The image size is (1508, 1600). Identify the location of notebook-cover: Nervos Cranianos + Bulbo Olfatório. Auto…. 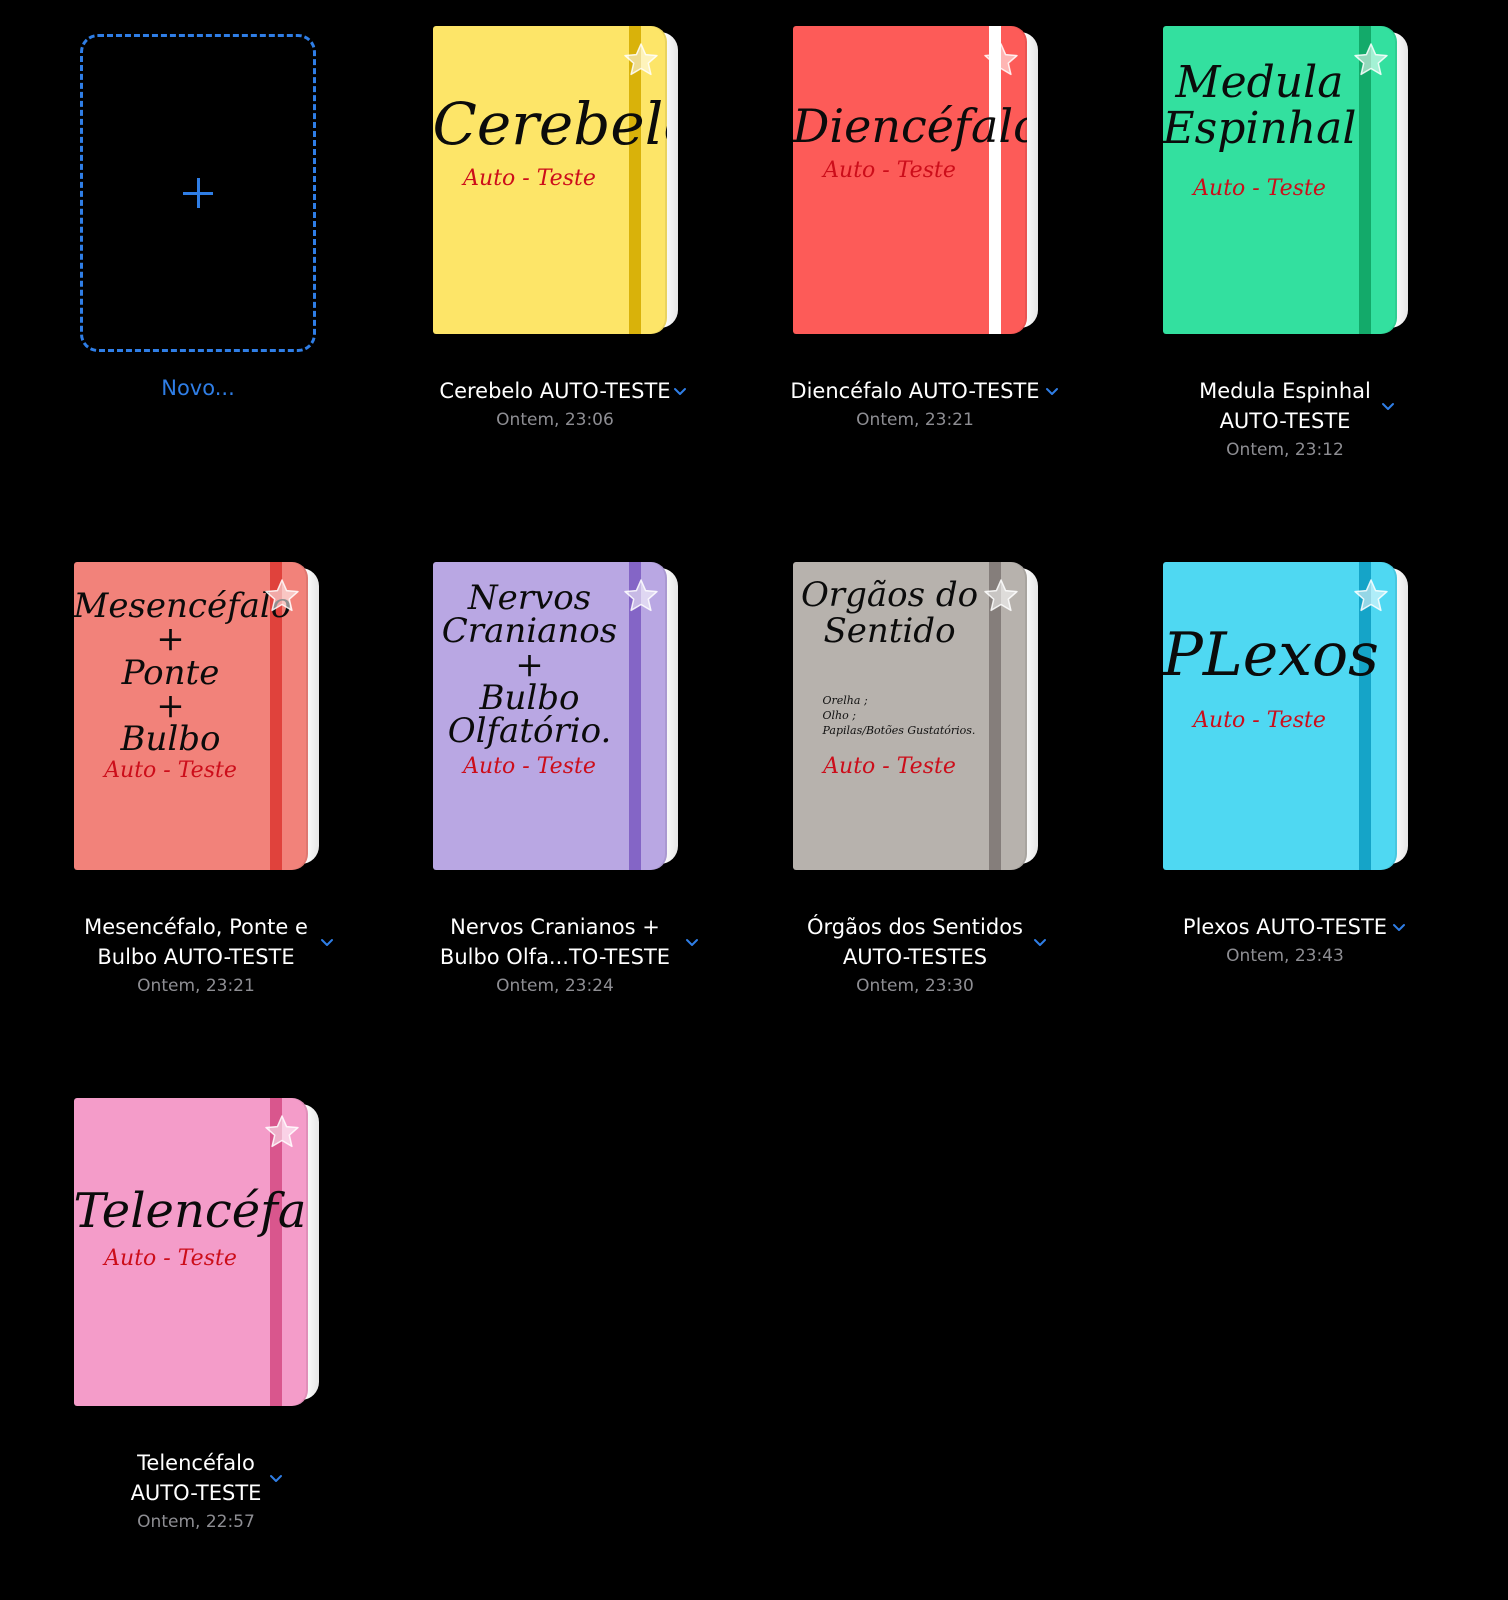
(555, 716).